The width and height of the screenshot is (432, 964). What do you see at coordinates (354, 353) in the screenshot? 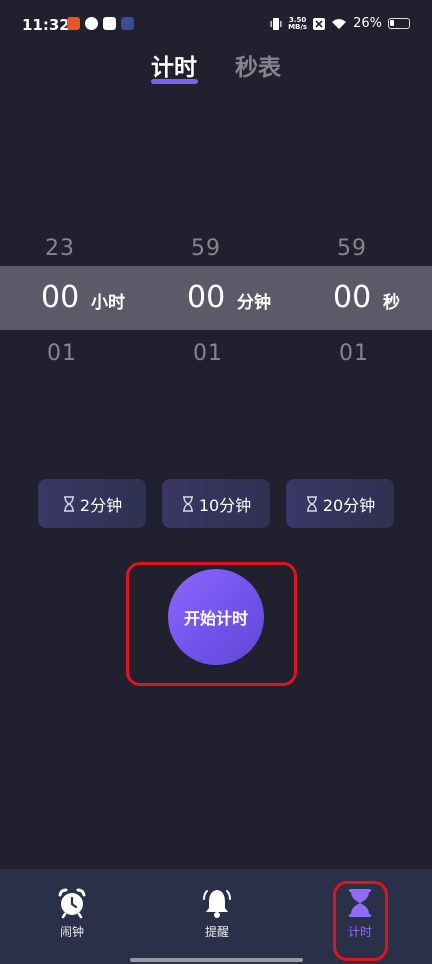
I see `seconds-next-value: 01` at bounding box center [354, 353].